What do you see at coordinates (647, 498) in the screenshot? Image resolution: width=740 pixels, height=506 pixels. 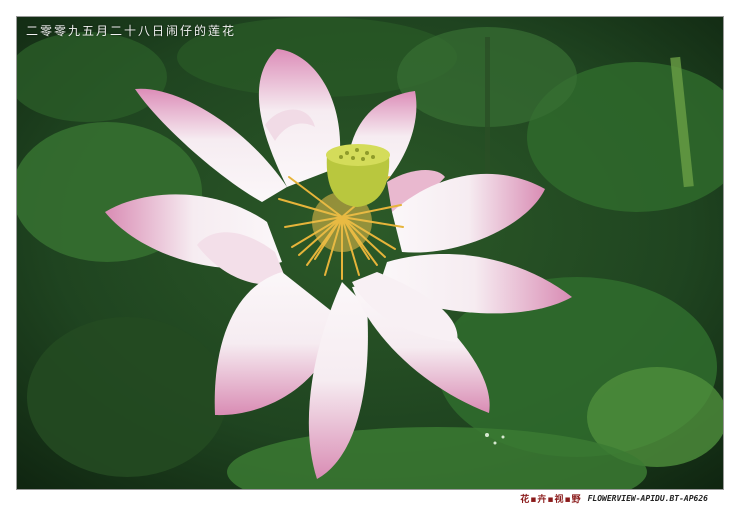 I see `signature-url: FLOWERVIEW-APIDU.BT-AP626` at bounding box center [647, 498].